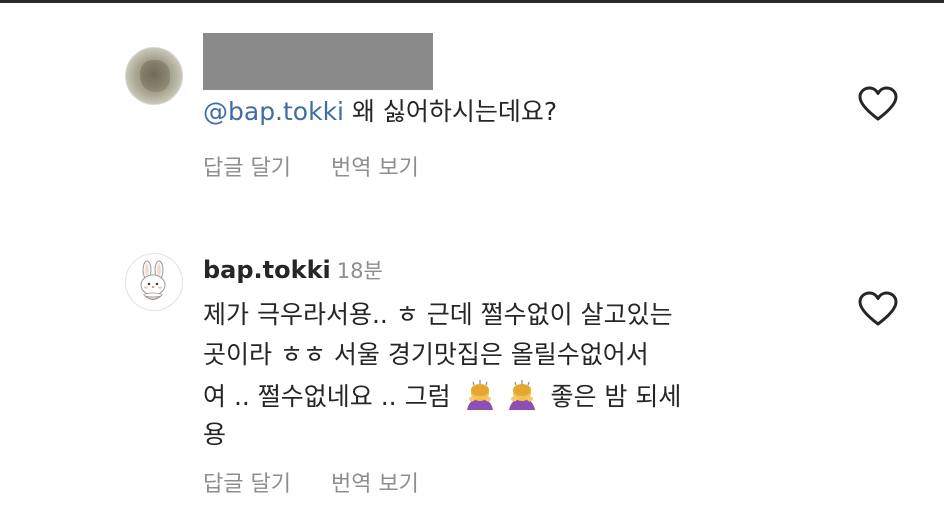 The image size is (944, 514). I want to click on comment-body: 왜 싫어하시는데요?, so click(451, 111).